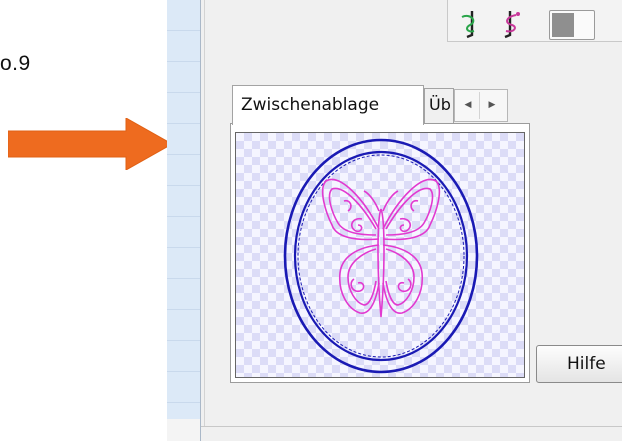 Image resolution: width=622 pixels, height=441 pixels. I want to click on tab-scroll-right-icon: ▶, so click(492, 105).